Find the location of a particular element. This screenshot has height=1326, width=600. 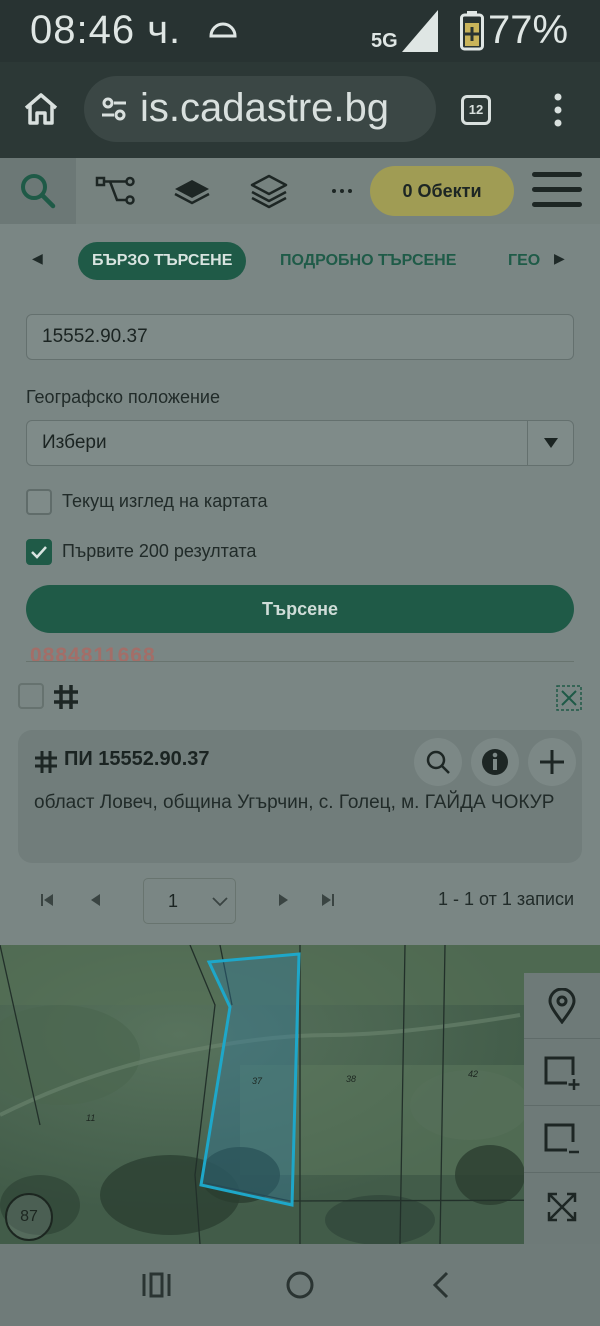

tab-geo: ГЕО is located at coordinates (525, 261).